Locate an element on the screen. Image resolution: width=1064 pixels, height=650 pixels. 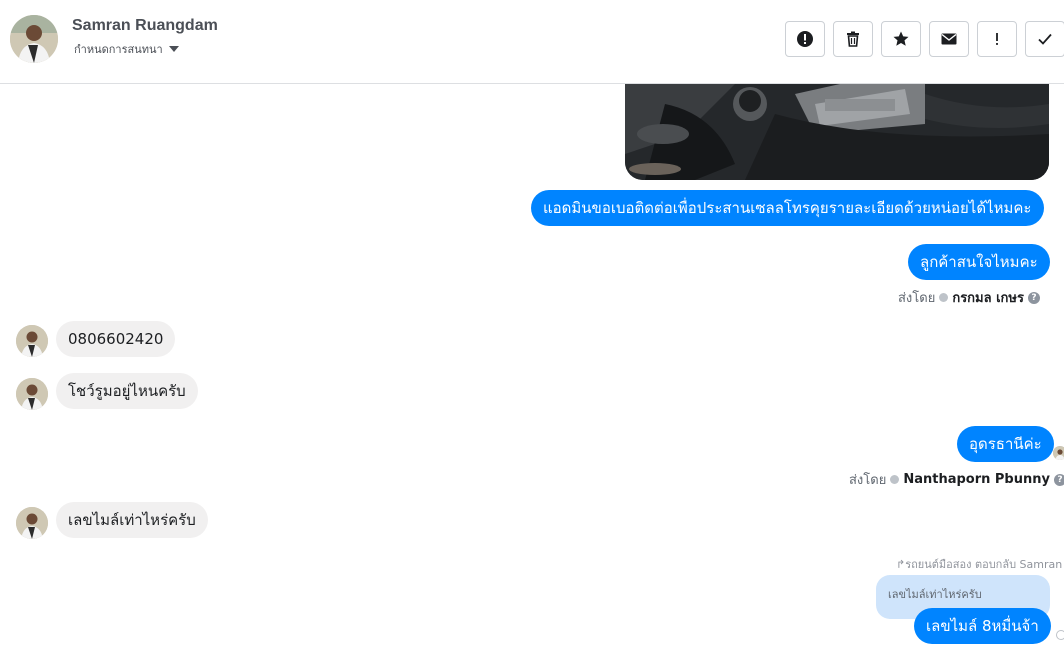
car-interior-photo is located at coordinates (837, 132).